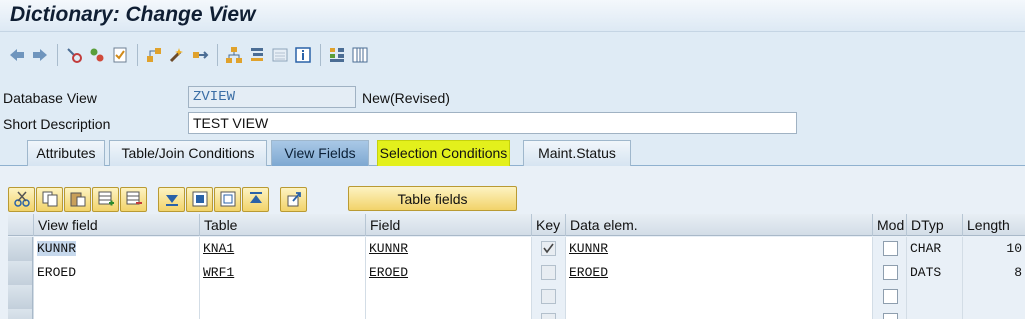  What do you see at coordinates (282, 273) in the screenshot?
I see `table-cell: WRF1` at bounding box center [282, 273].